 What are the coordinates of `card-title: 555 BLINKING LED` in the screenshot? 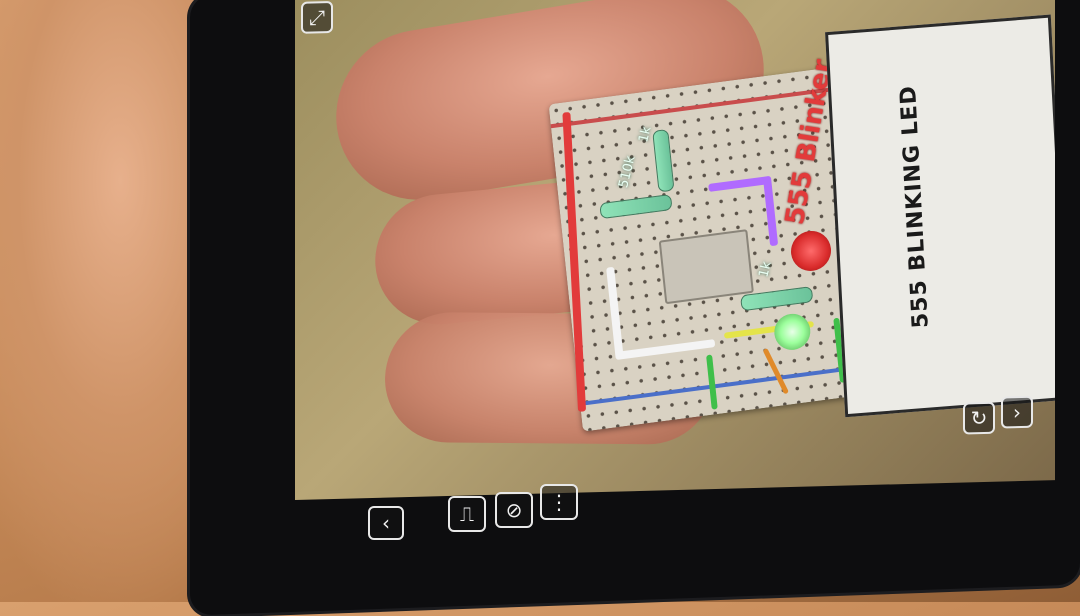 It's located at (915, 207).